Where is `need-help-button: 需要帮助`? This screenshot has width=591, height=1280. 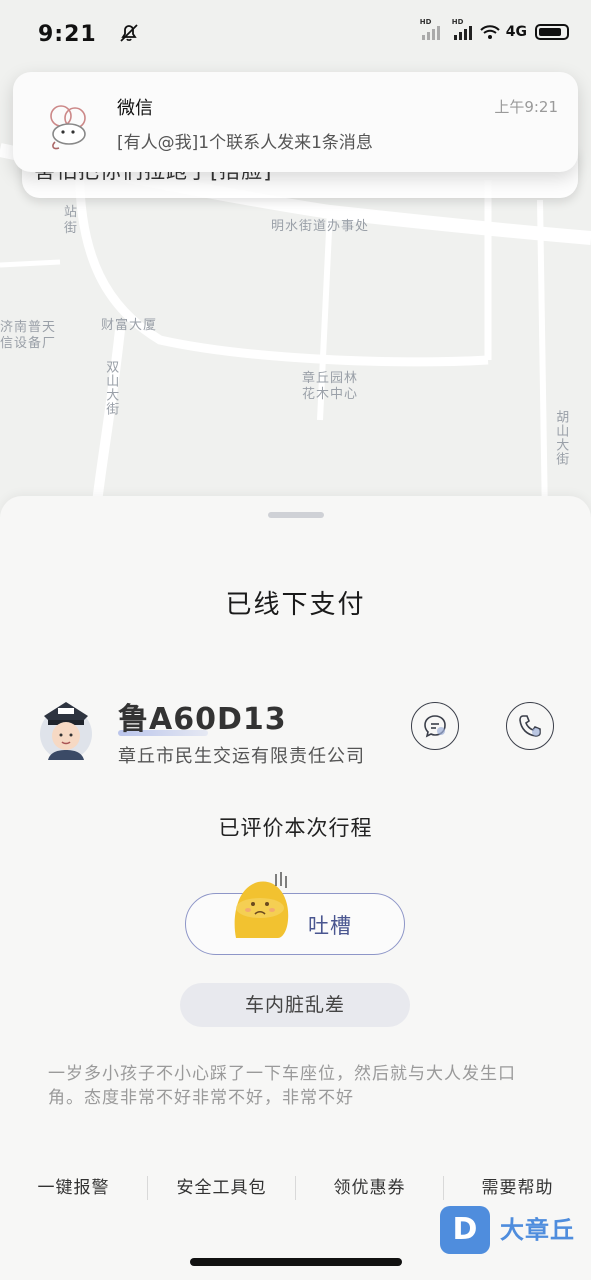
need-help-button: 需要帮助 is located at coordinates (517, 1191).